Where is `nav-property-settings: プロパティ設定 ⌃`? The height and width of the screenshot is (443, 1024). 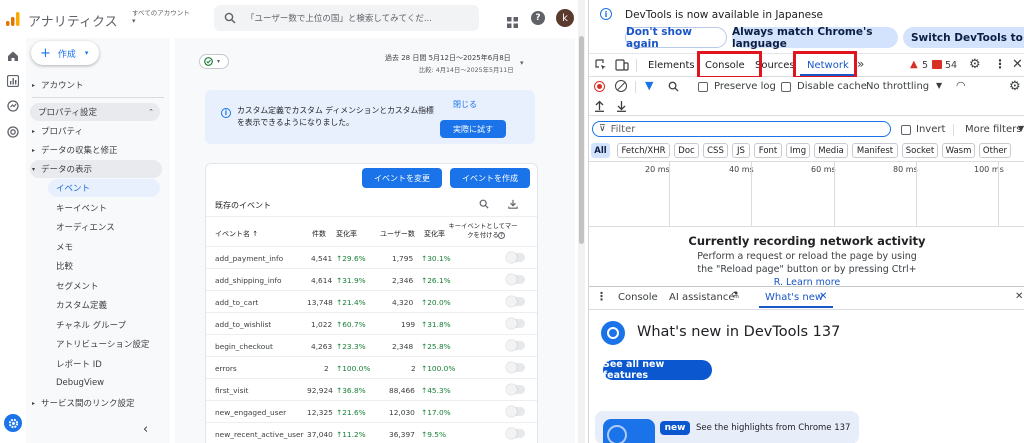 nav-property-settings: プロパティ設定 ⌃ is located at coordinates (95, 112).